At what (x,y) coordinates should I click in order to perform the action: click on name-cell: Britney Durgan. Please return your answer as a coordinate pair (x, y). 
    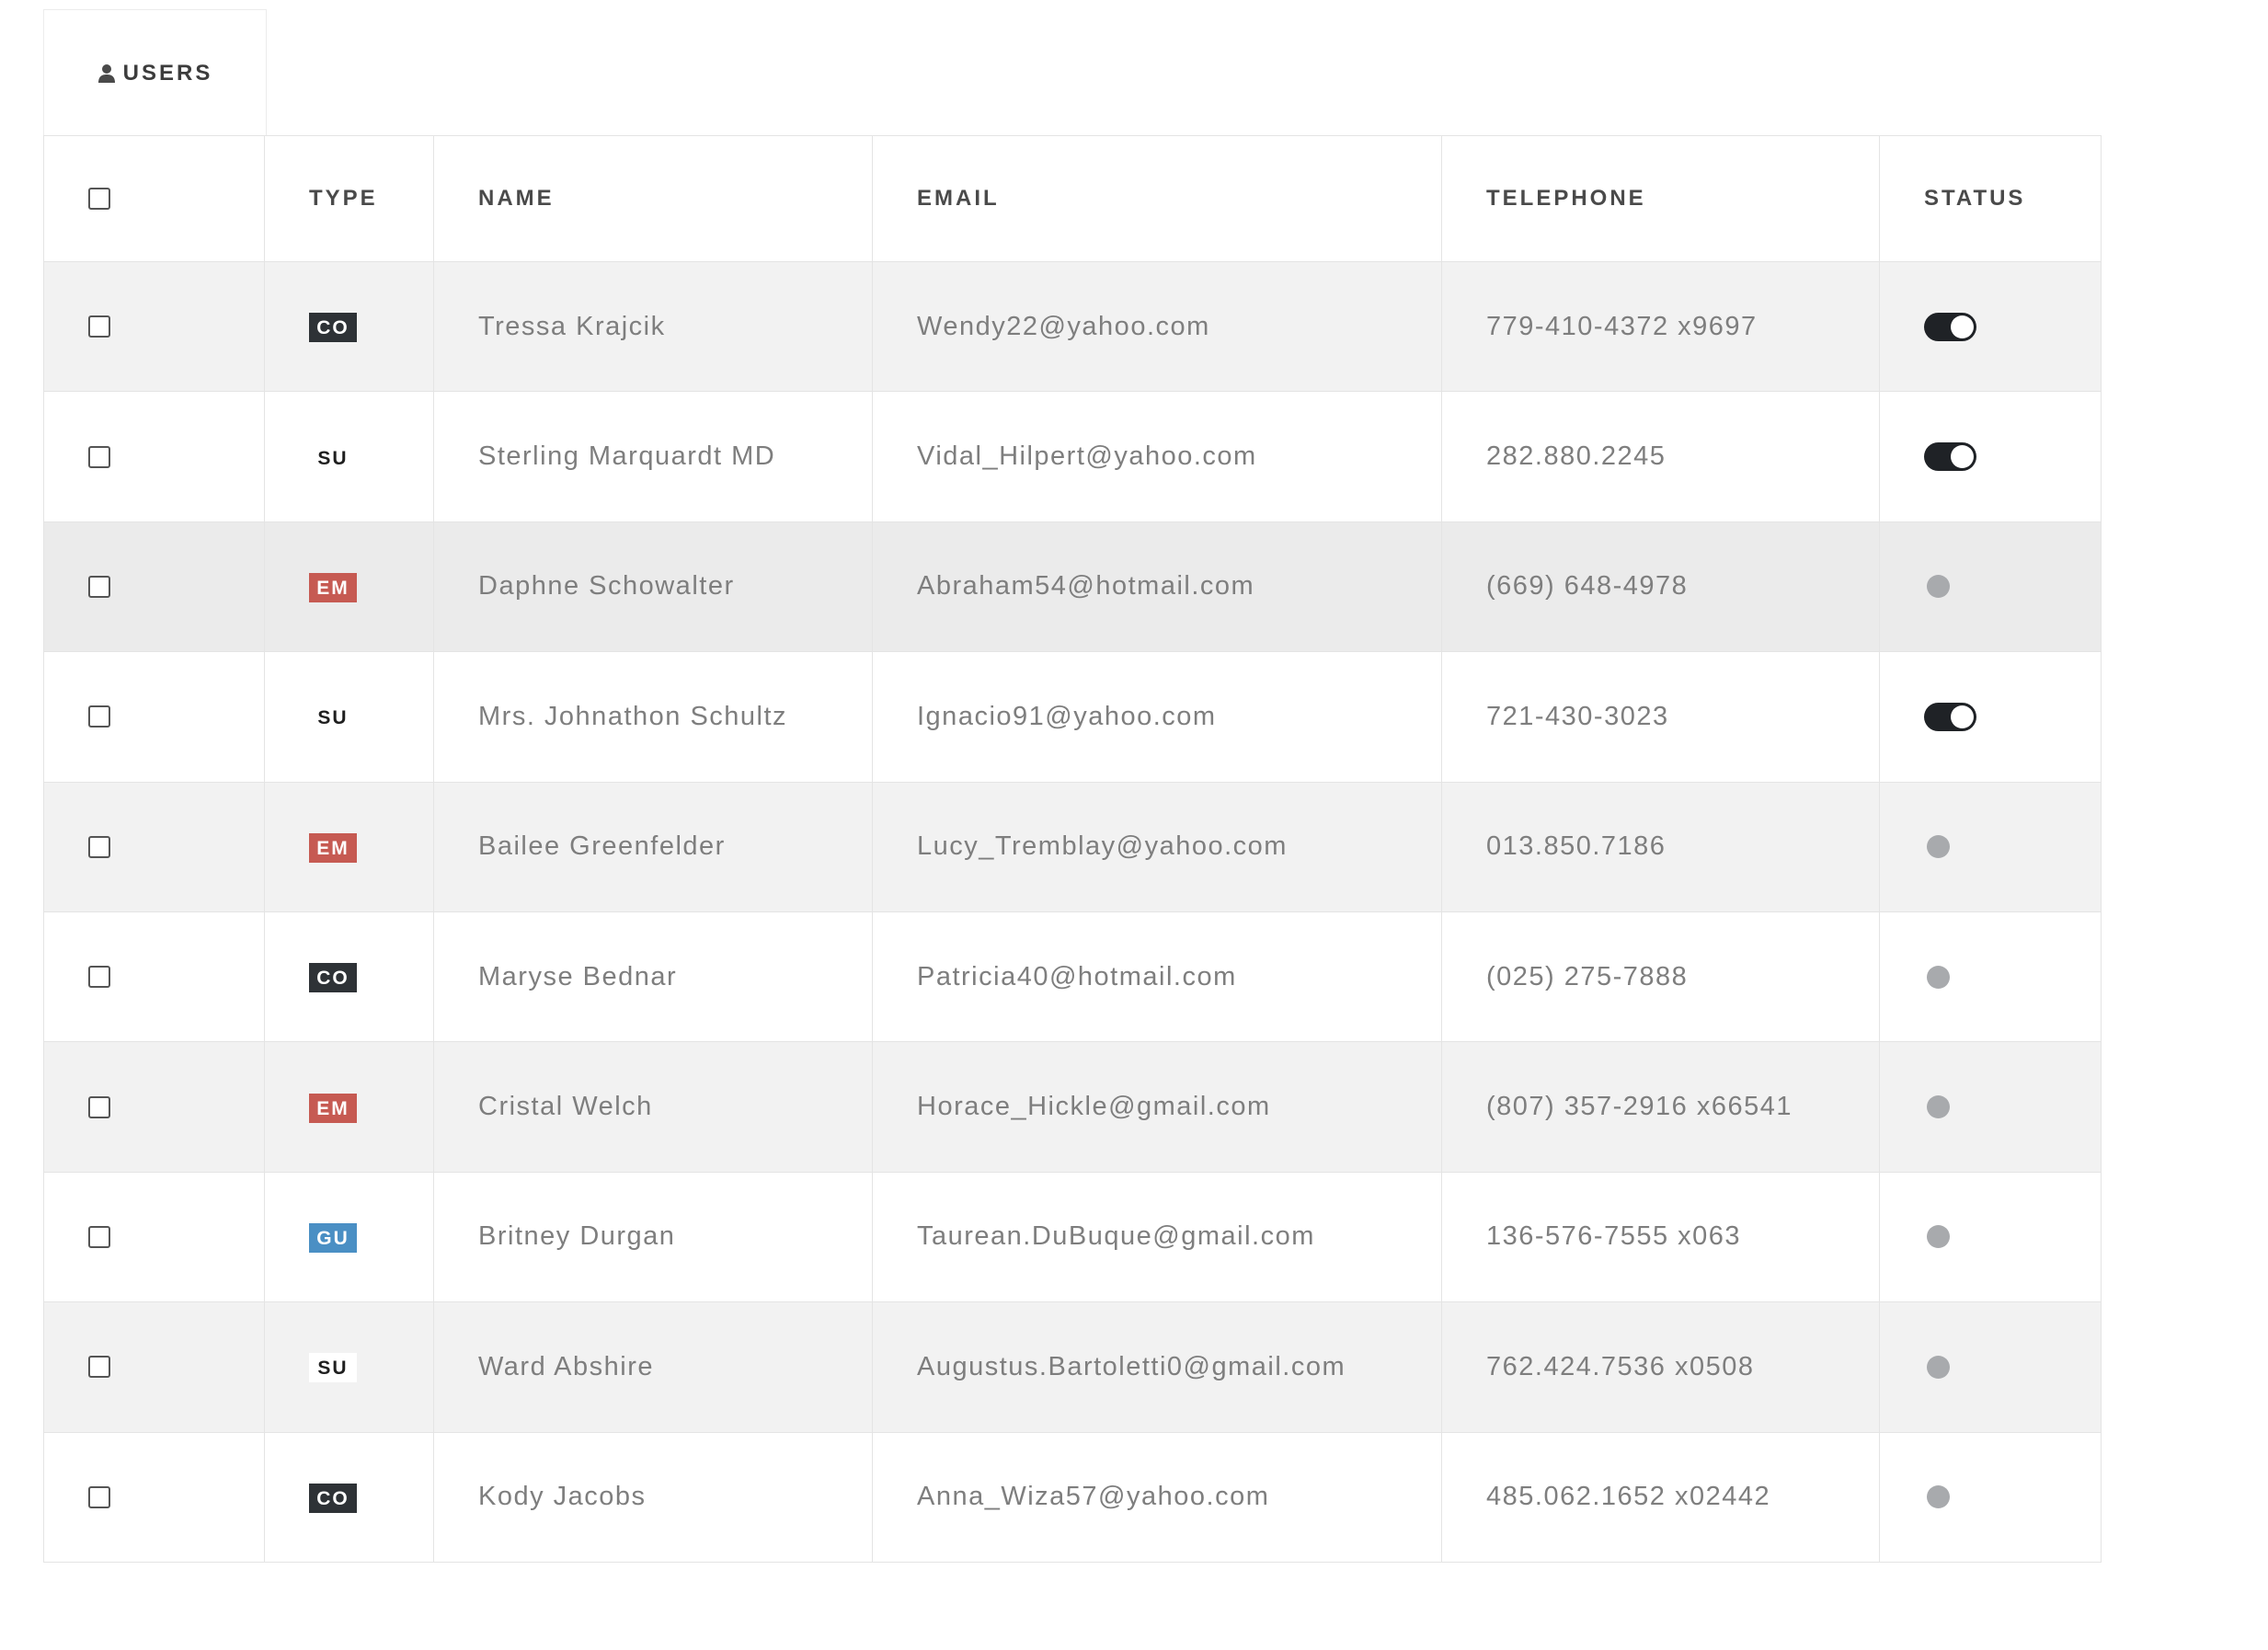
    Looking at the image, I should click on (653, 1237).